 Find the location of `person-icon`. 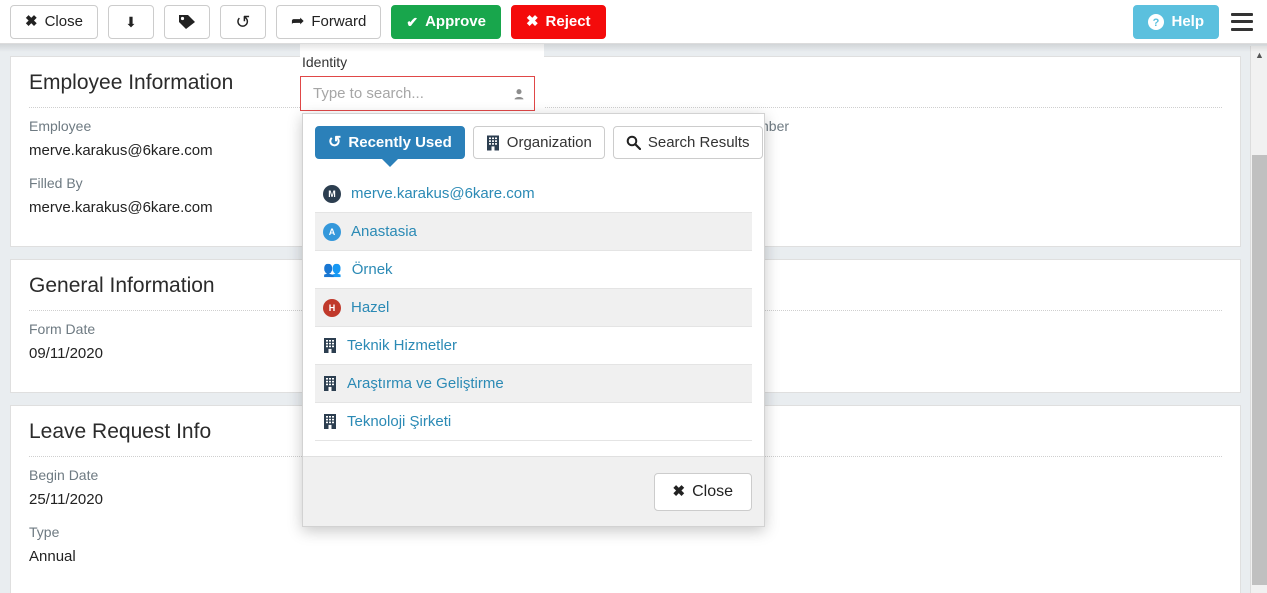

person-icon is located at coordinates (519, 93).